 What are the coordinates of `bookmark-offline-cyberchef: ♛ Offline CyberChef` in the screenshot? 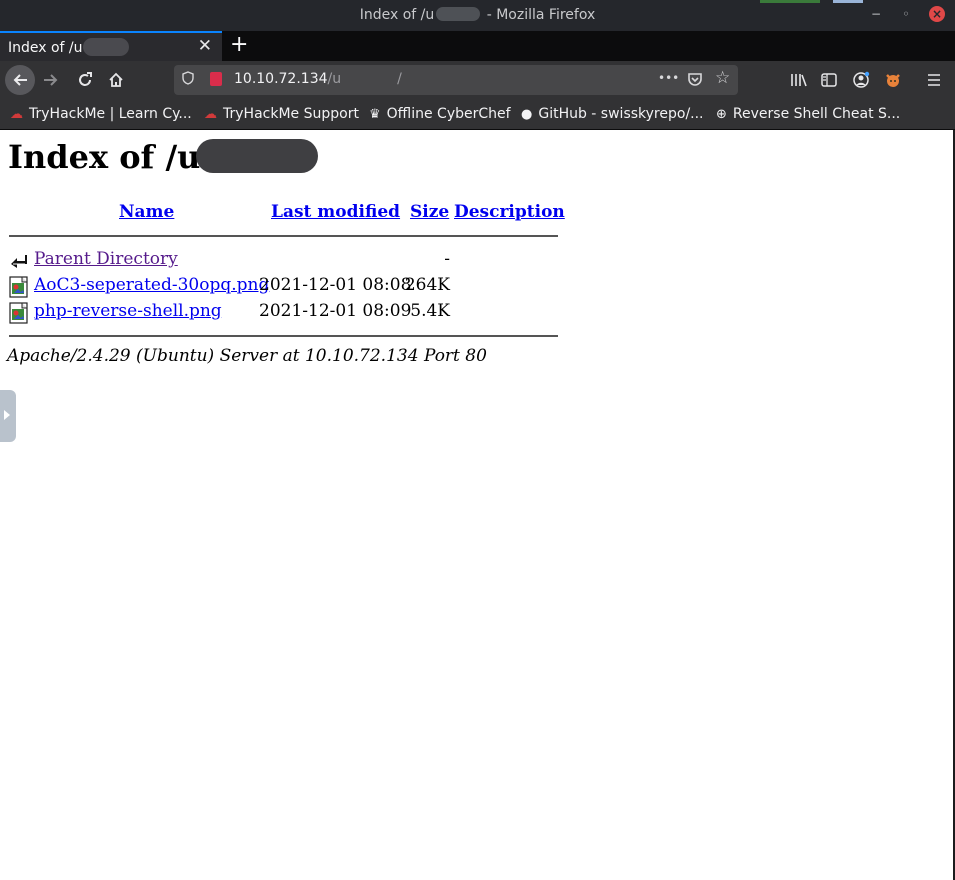 It's located at (440, 114).